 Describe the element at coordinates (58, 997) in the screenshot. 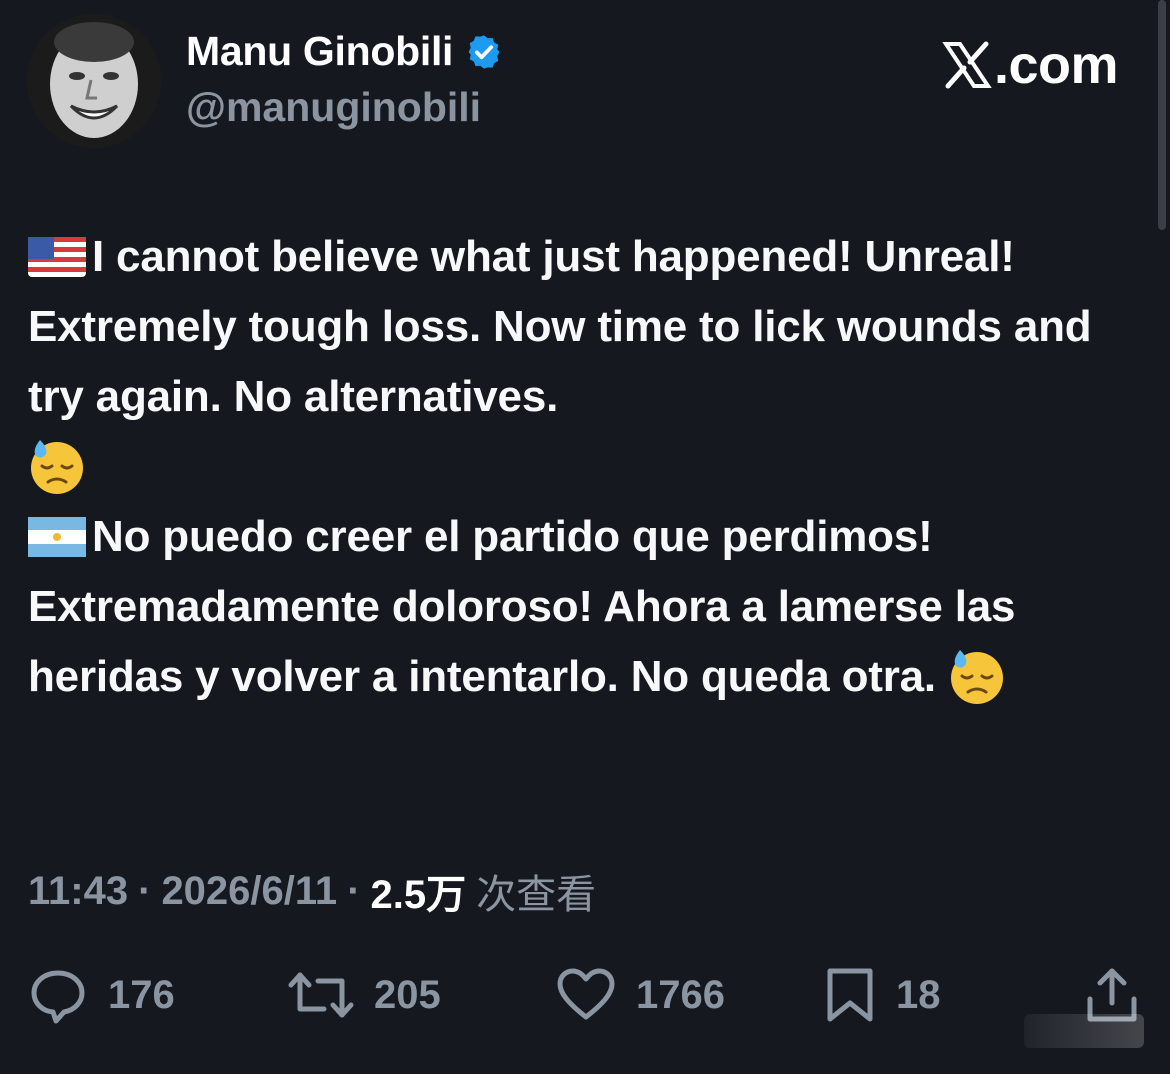

I see `reply-icon` at that location.